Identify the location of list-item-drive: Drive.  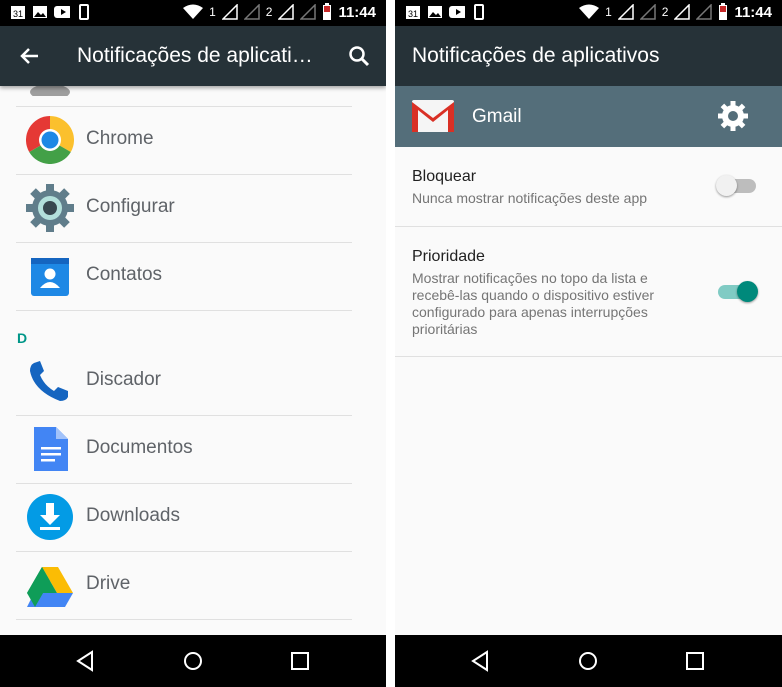
(184, 585).